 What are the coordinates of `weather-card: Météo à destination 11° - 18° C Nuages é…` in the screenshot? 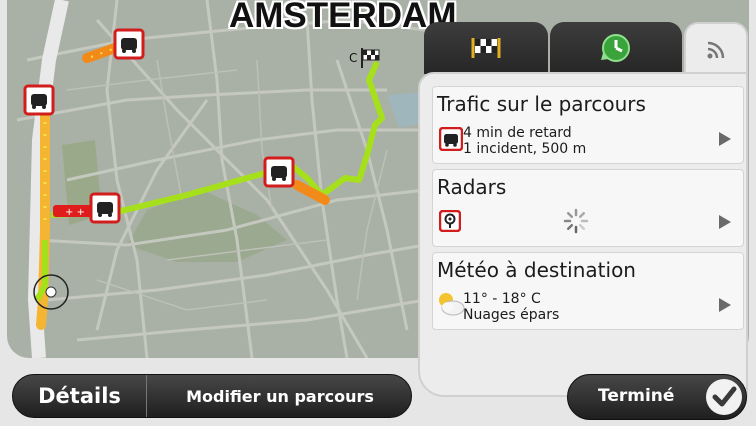 It's located at (588, 291).